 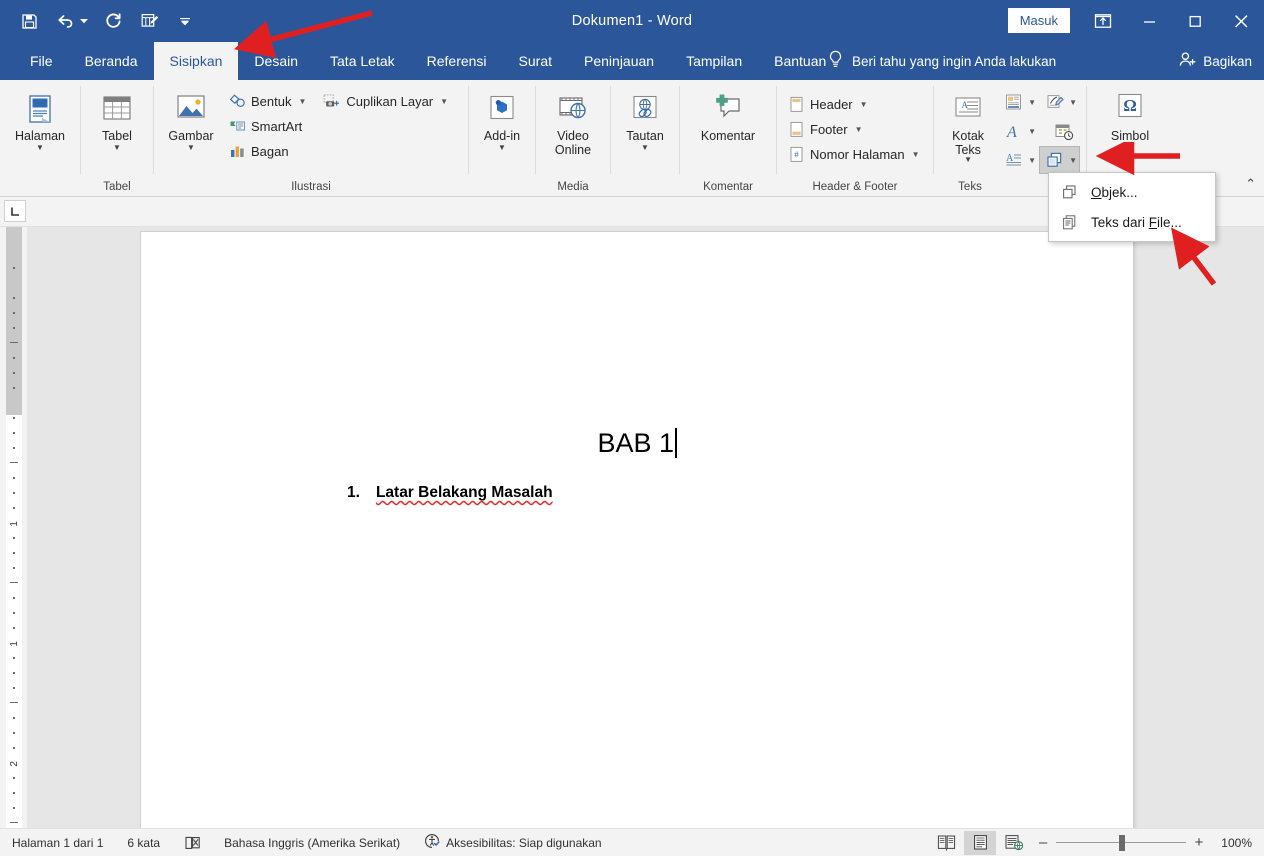 I want to click on tabel-caret-icon: ▼, so click(x=117, y=148).